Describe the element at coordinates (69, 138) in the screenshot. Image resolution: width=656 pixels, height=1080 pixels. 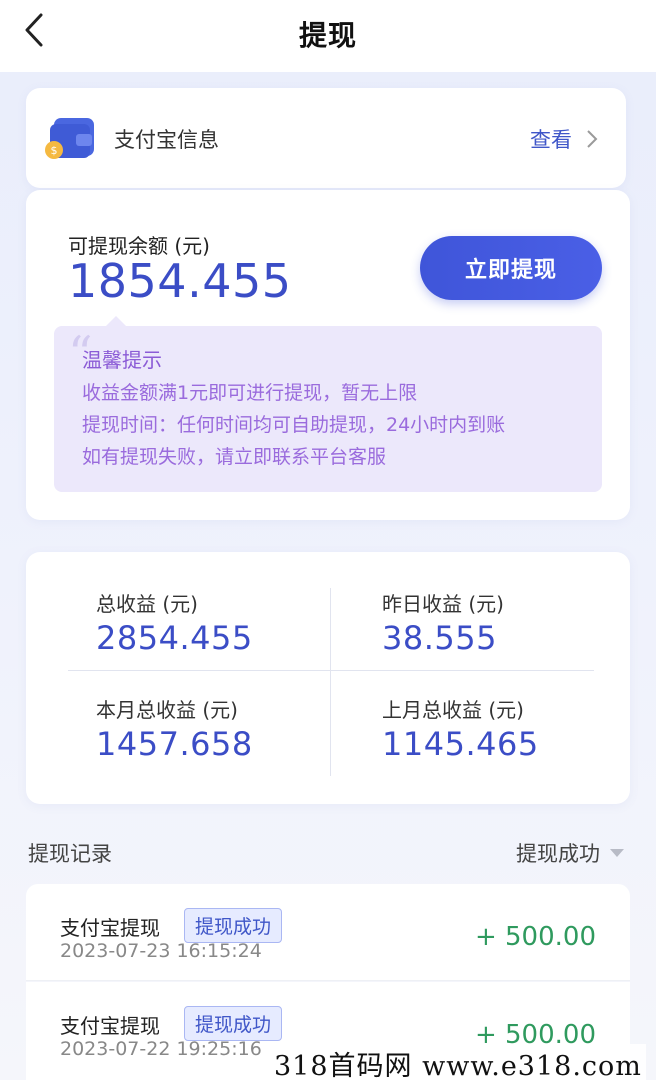
I see `wallet-icon: $` at that location.